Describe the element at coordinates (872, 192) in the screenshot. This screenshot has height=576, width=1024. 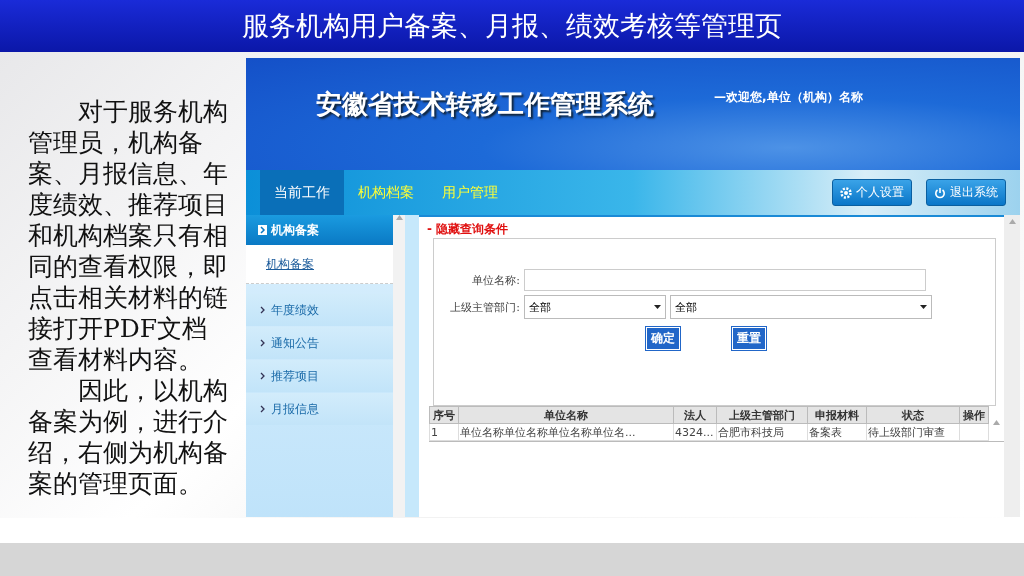
I see `settings-button: 个人设置` at that location.